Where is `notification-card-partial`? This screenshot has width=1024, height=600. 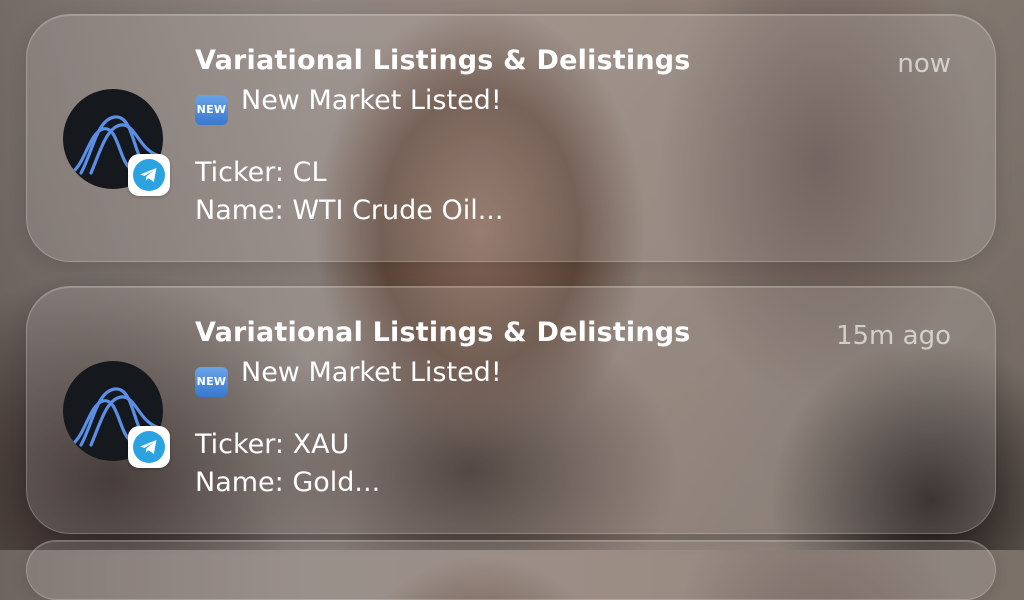
notification-card-partial is located at coordinates (511, 570).